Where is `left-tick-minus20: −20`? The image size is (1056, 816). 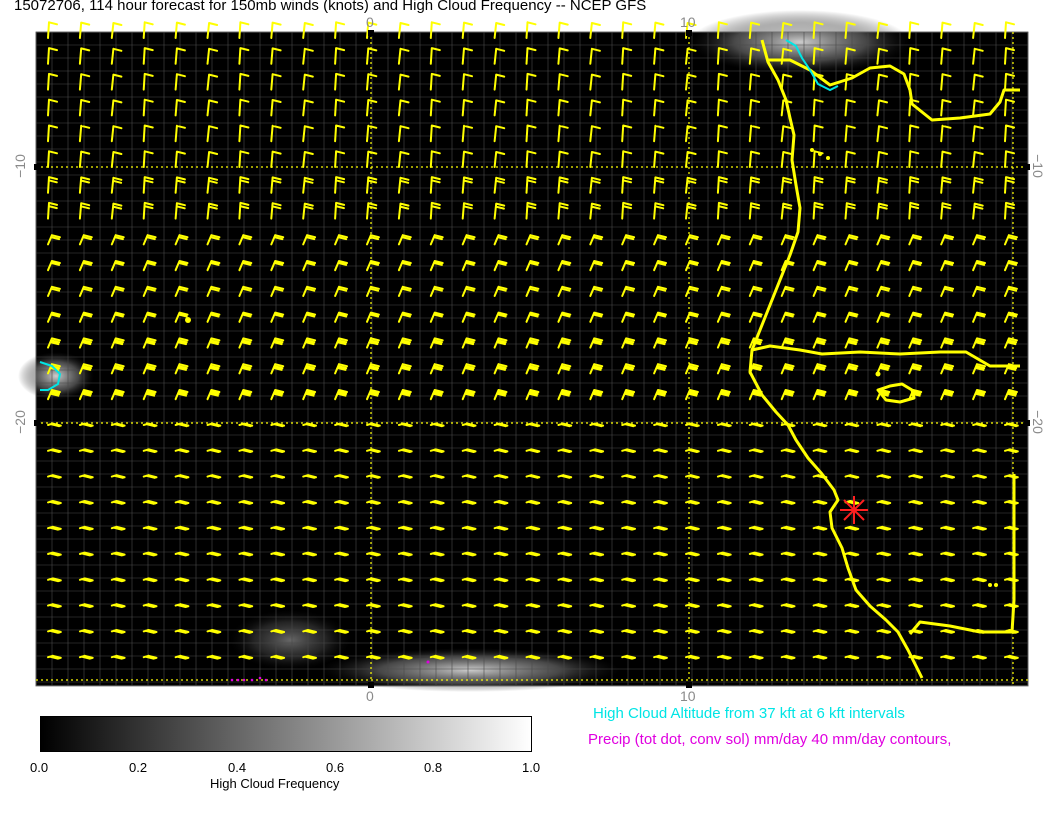 left-tick-minus20: −20 is located at coordinates (19, 422).